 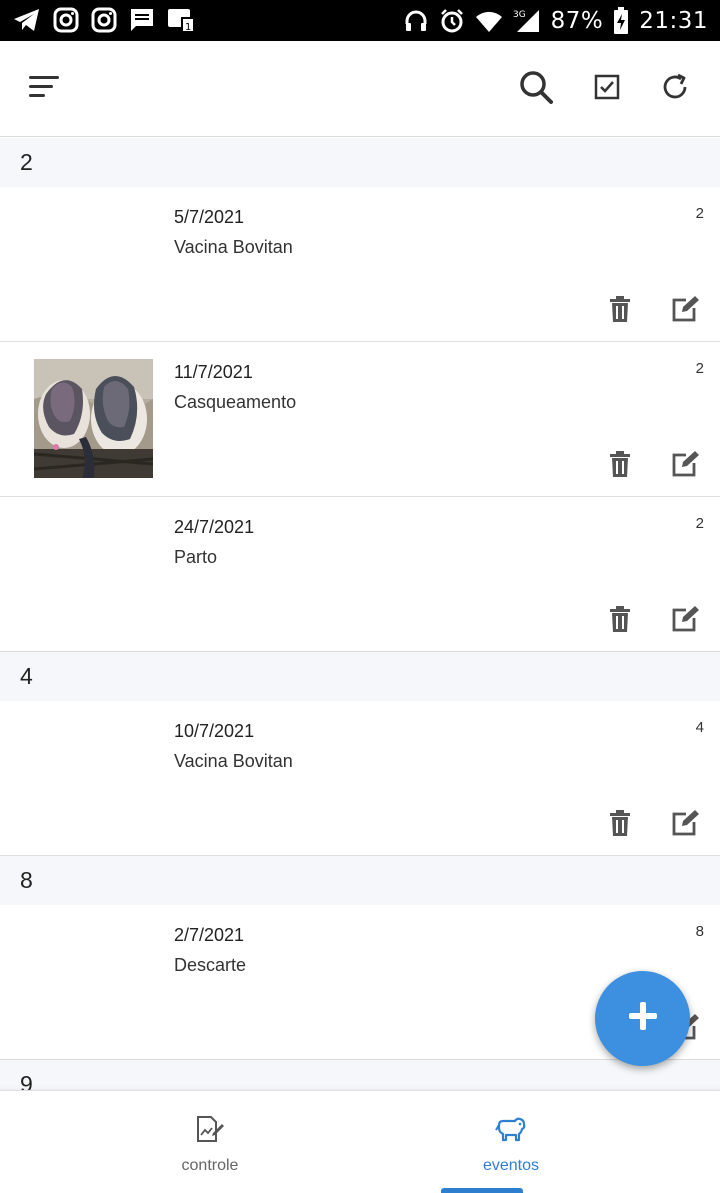 What do you see at coordinates (577, 20) in the screenshot?
I see `battery-percent: 87%` at bounding box center [577, 20].